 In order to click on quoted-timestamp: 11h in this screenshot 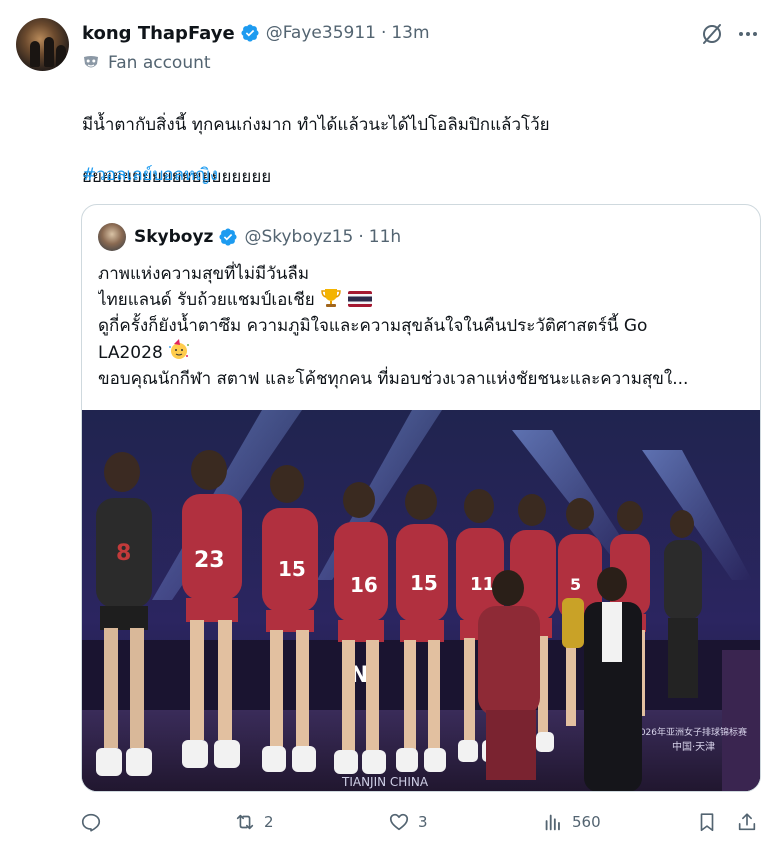, I will do `click(385, 237)`.